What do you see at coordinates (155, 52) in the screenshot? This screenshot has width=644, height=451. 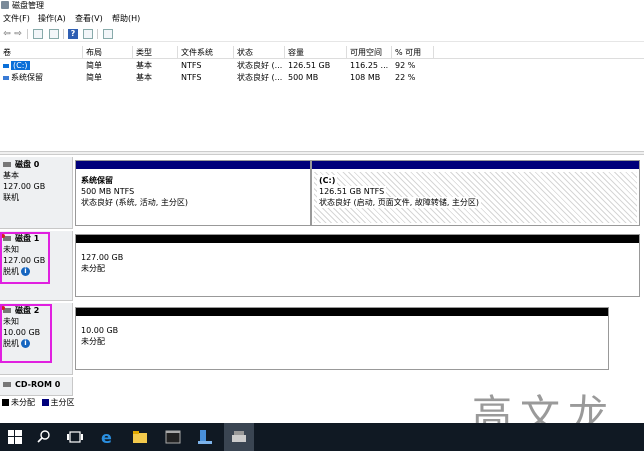 I see `column-header-type: 类型` at bounding box center [155, 52].